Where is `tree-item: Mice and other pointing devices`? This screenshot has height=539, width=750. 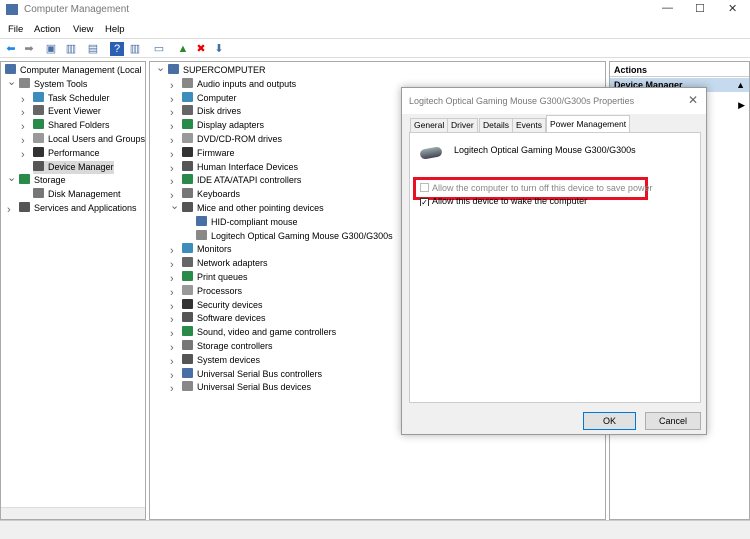
tree-item: Mice and other pointing devices is located at coordinates (253, 208).